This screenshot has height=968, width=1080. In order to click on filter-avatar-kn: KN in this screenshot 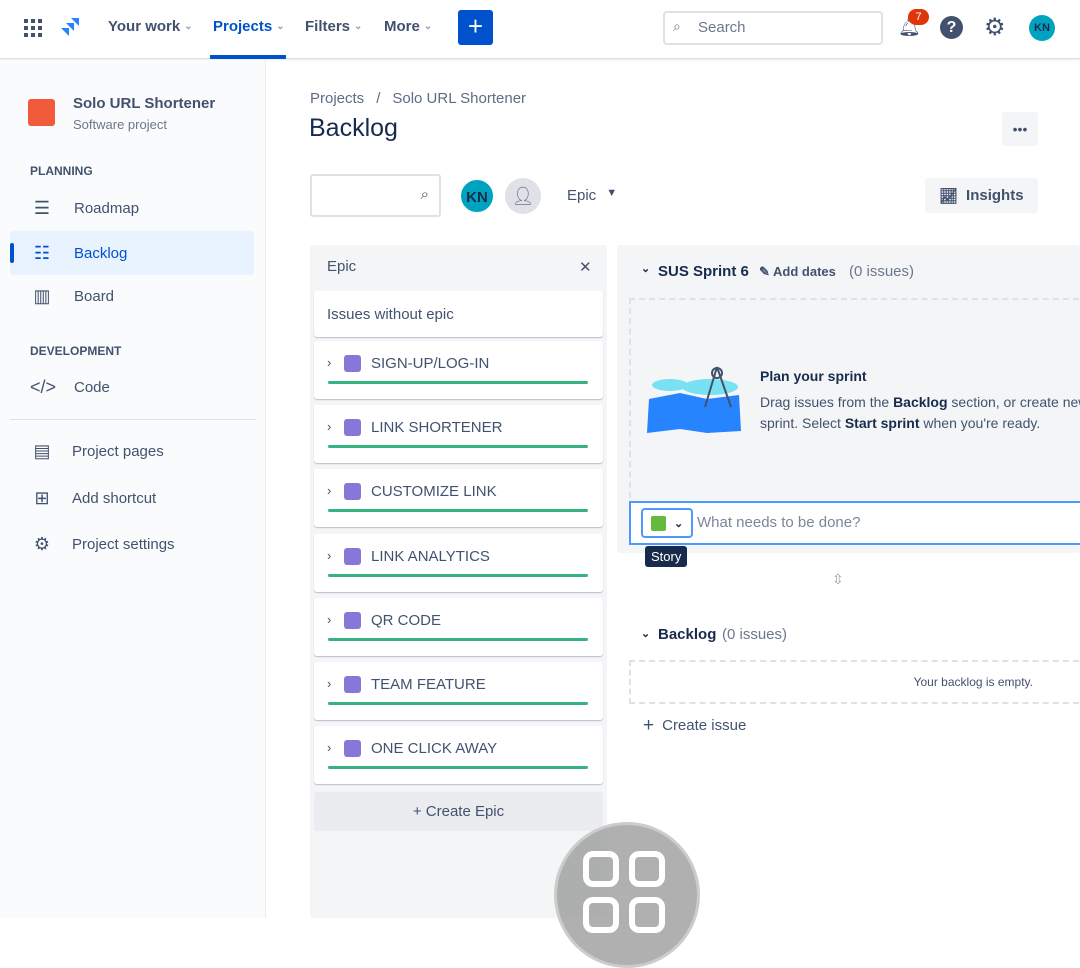, I will do `click(477, 196)`.